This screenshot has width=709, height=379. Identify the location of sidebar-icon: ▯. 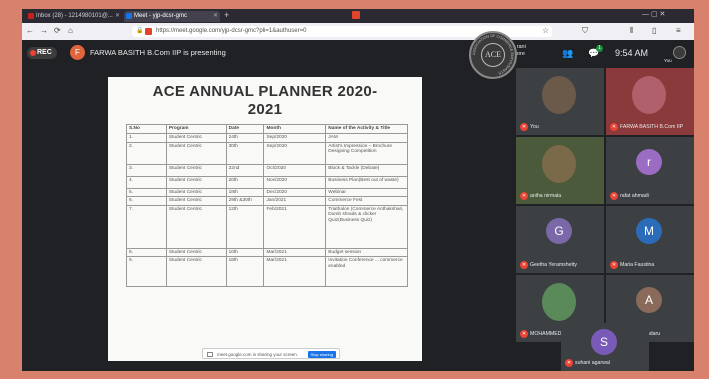
(654, 30).